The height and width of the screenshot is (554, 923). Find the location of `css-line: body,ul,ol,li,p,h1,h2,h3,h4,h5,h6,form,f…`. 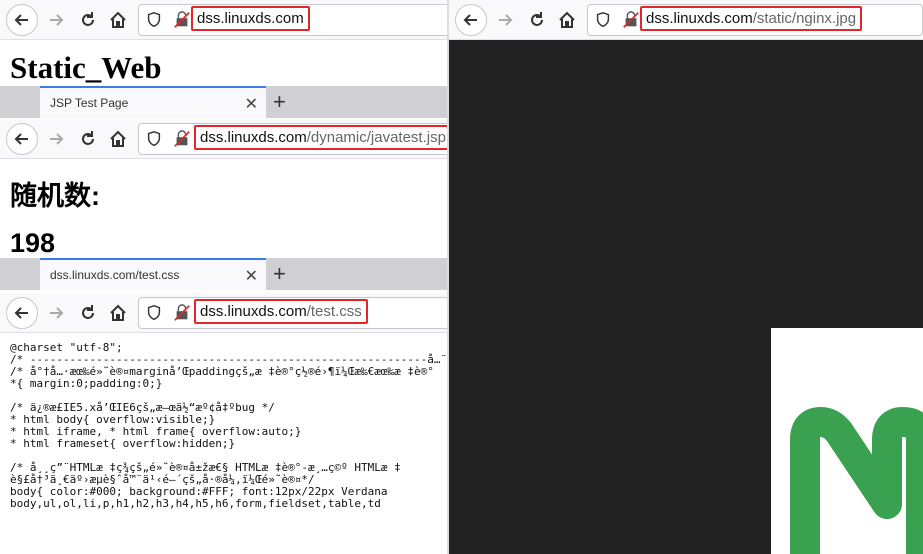

css-line: body,ul,ol,li,p,h1,h2,h3,h4,h5,h6,form,f… is located at coordinates (195, 503).